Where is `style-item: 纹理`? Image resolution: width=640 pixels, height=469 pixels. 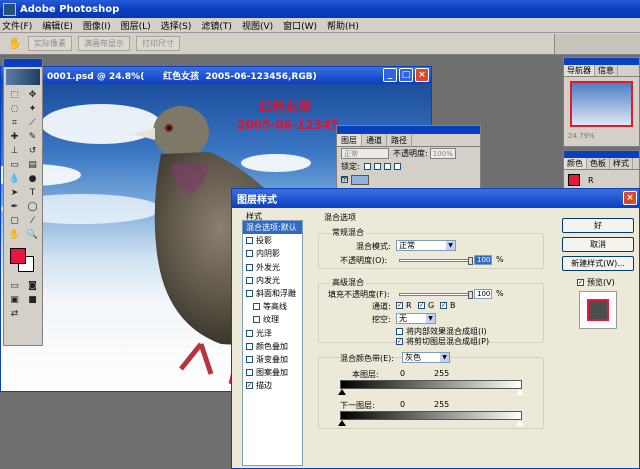 style-item: 纹理 is located at coordinates (272, 319).